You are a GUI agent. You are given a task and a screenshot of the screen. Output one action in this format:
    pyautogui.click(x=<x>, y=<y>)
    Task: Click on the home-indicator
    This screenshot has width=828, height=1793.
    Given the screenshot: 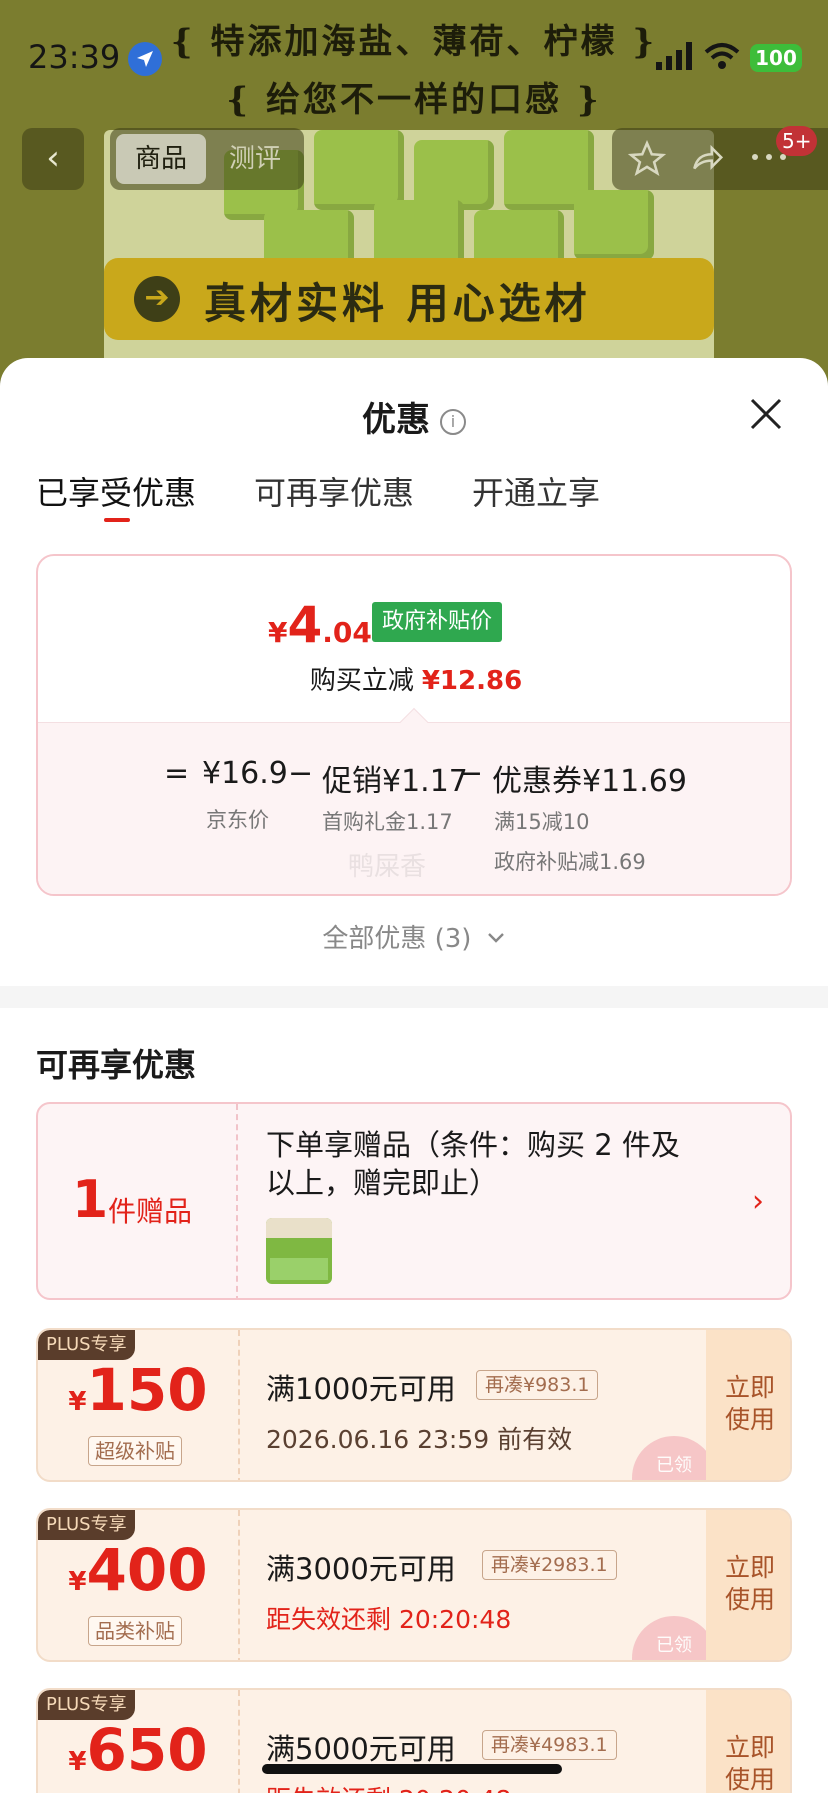 What is the action you would take?
    pyautogui.click(x=412, y=1769)
    